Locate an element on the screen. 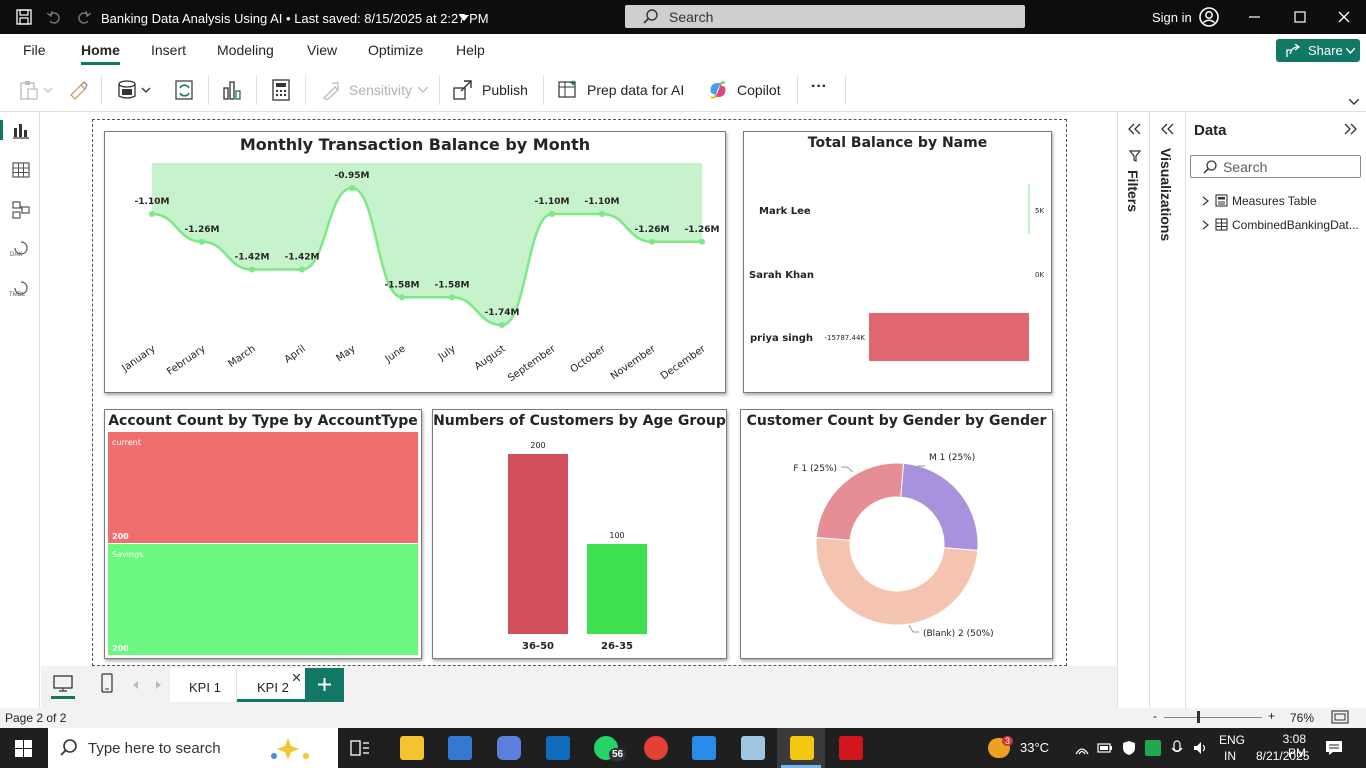 Image resolution: width=1366 pixels, height=768 pixels. close-tab-icon is located at coordinates (296, 677).